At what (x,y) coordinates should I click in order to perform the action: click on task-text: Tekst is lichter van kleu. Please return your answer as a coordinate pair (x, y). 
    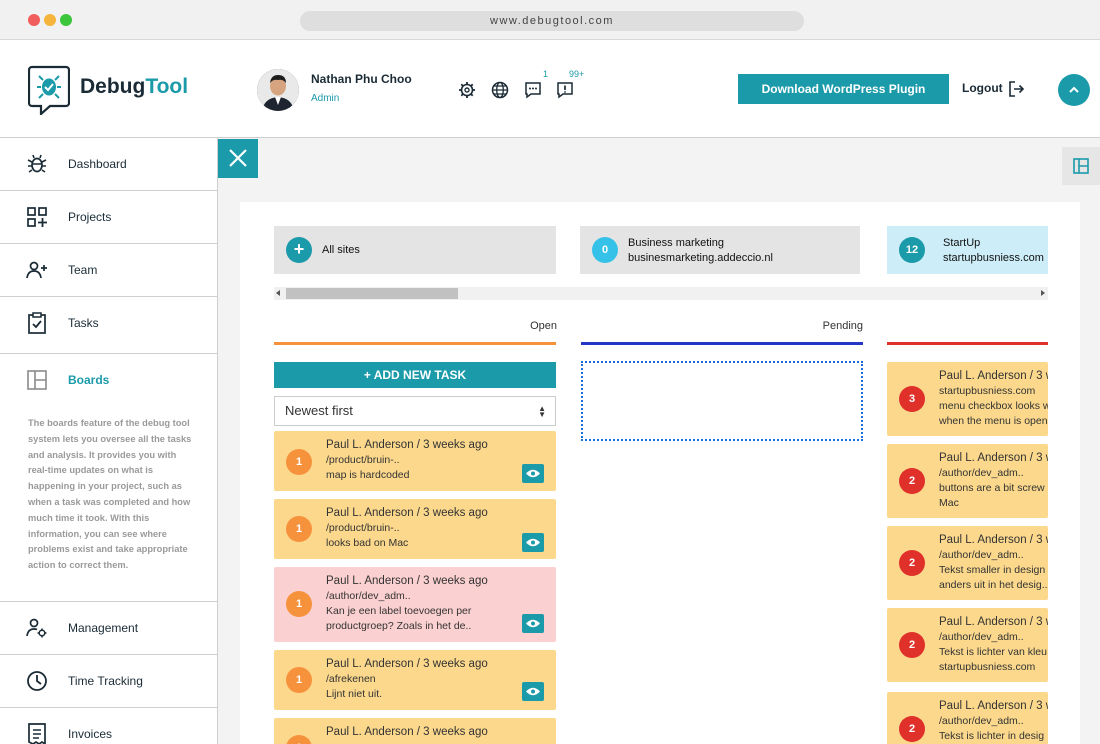
    Looking at the image, I should click on (993, 652).